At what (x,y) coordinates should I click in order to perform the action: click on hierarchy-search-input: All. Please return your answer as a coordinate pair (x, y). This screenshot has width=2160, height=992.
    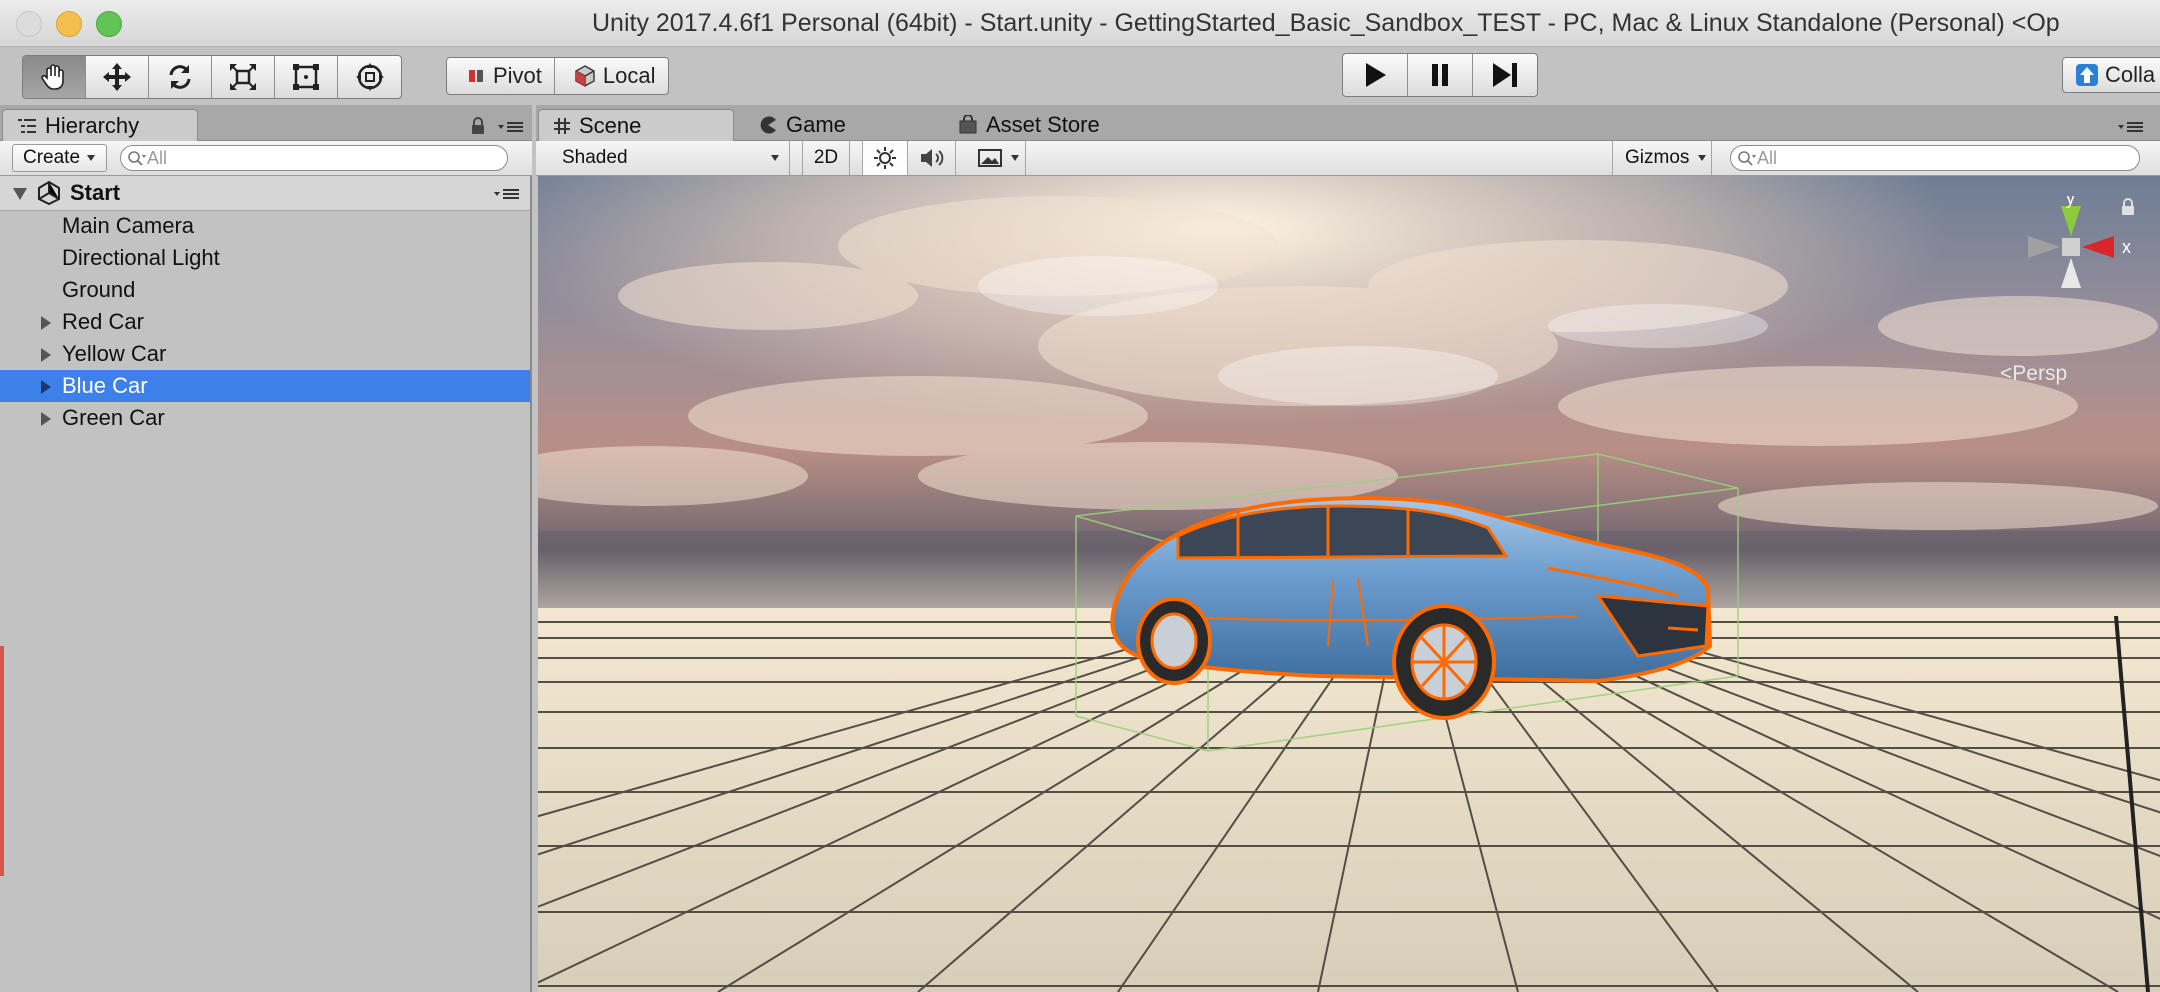
    Looking at the image, I should click on (314, 158).